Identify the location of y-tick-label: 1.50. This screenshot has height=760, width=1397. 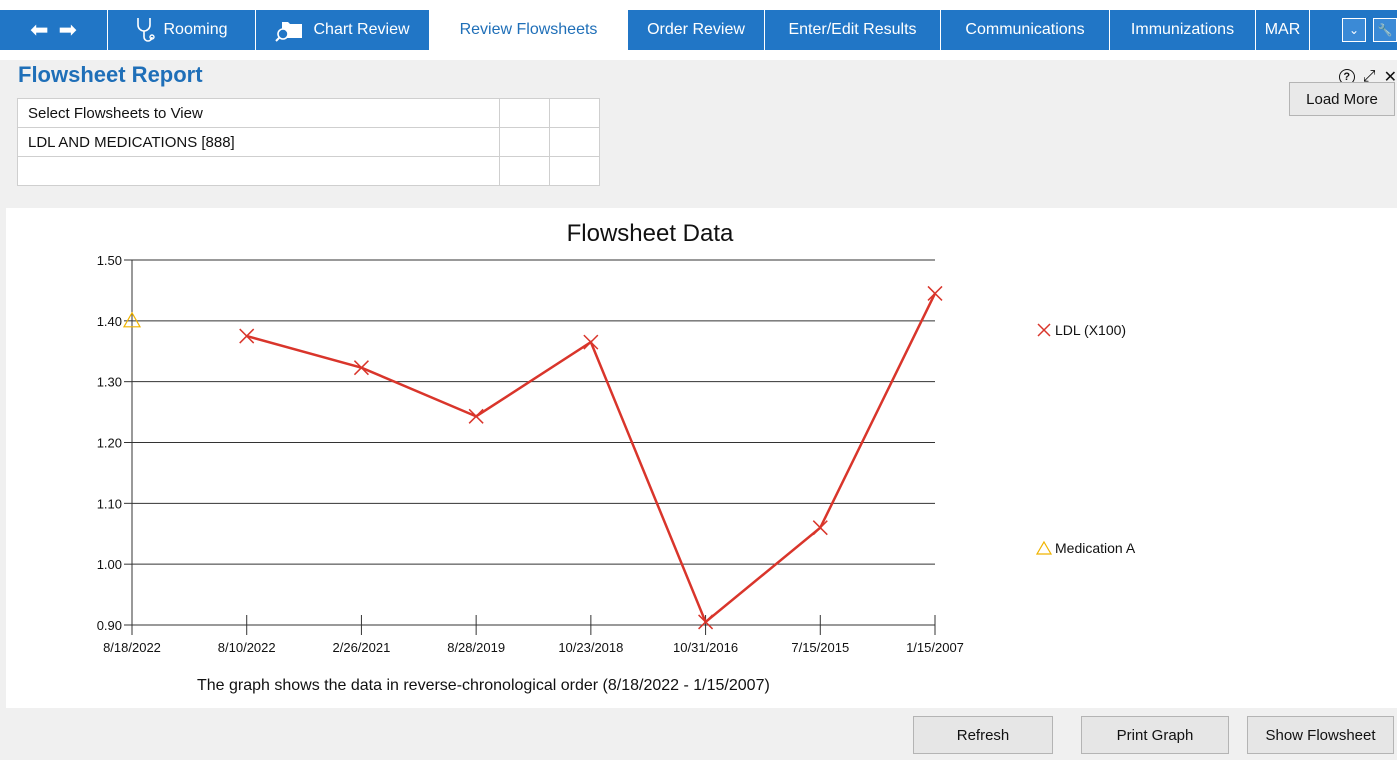
(109, 260).